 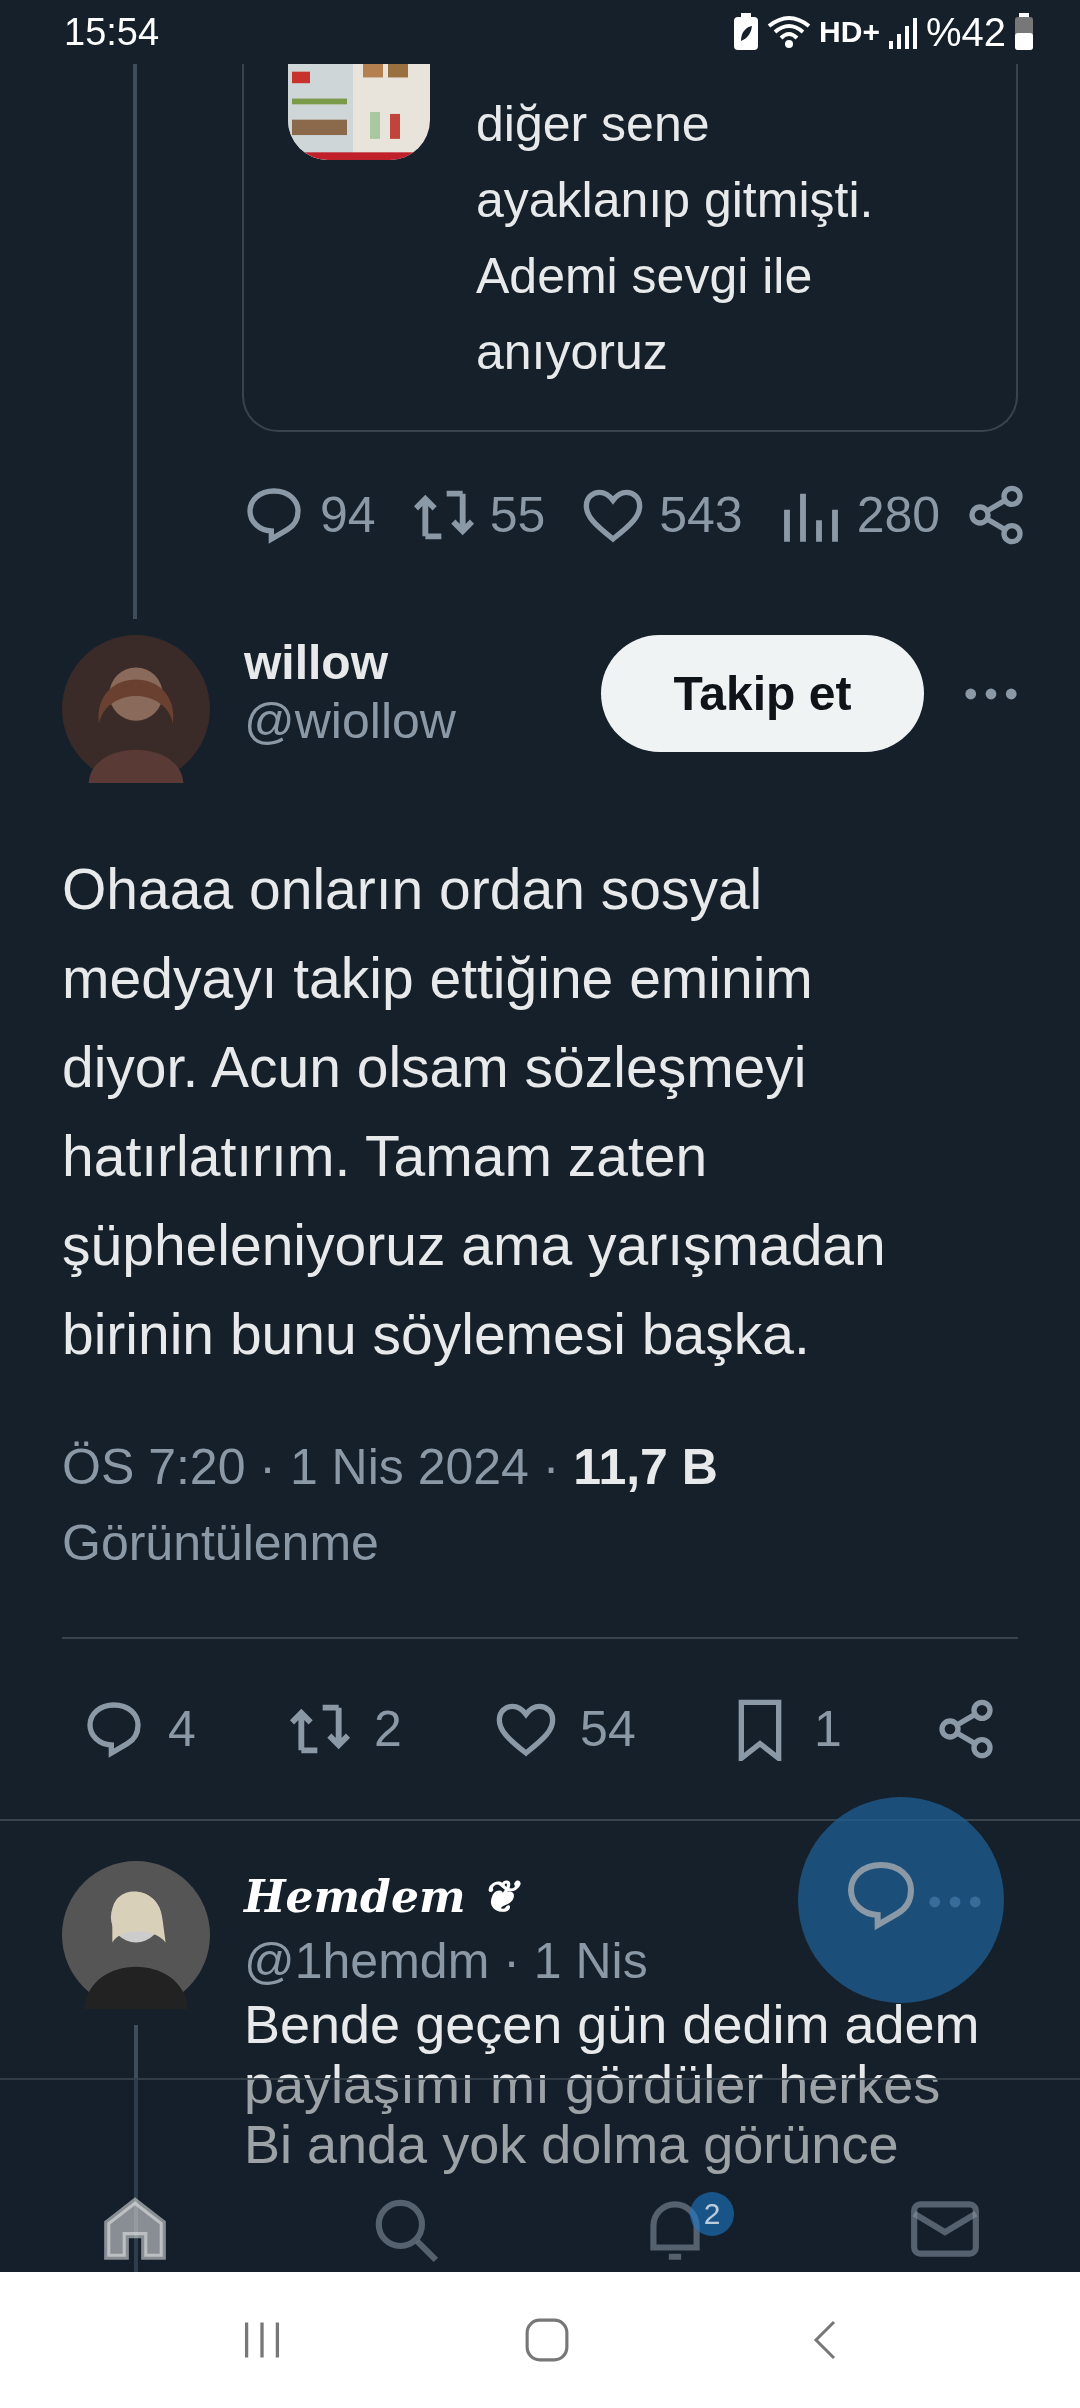 What do you see at coordinates (701, 515) in the screenshot?
I see `like-count: 543` at bounding box center [701, 515].